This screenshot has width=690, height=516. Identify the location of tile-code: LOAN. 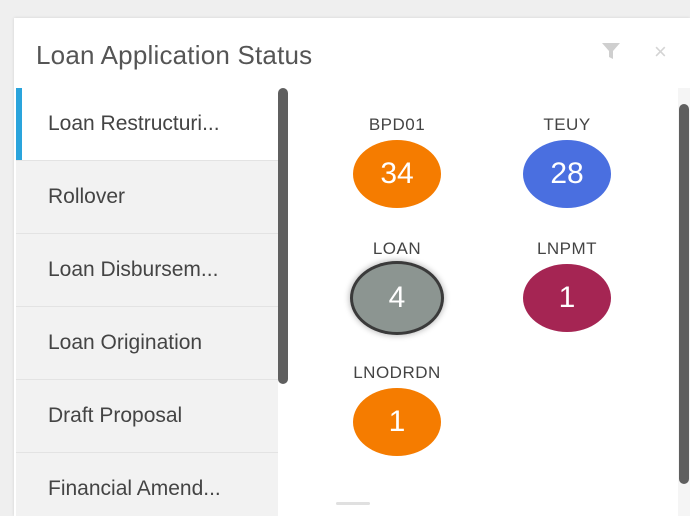
(397, 248).